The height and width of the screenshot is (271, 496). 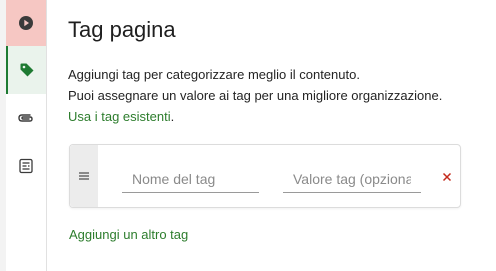 I want to click on tag-icon, so click(x=27, y=70).